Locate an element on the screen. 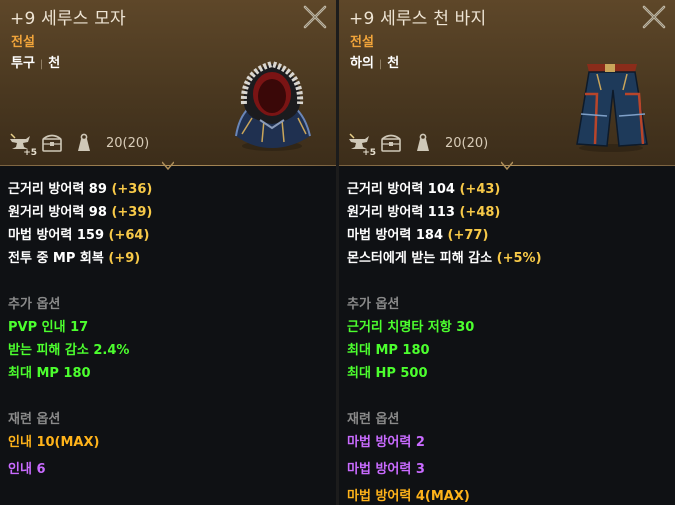 The height and width of the screenshot is (505, 675). stat-line: 원거리 방어력 98 (+39) is located at coordinates (80, 212).